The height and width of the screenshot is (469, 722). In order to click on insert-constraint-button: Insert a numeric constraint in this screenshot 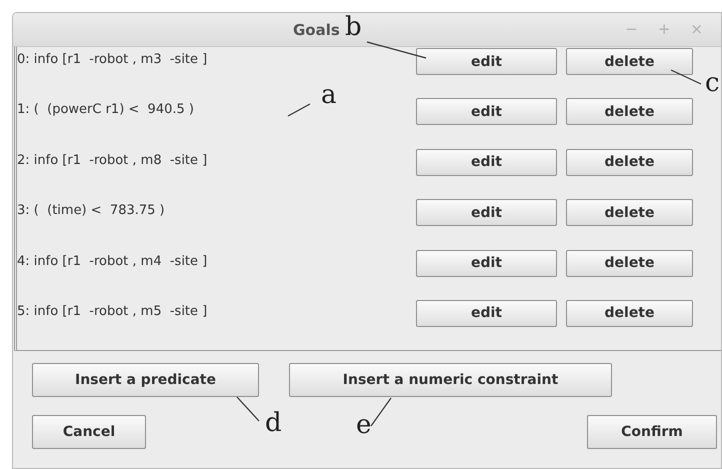, I will do `click(450, 380)`.